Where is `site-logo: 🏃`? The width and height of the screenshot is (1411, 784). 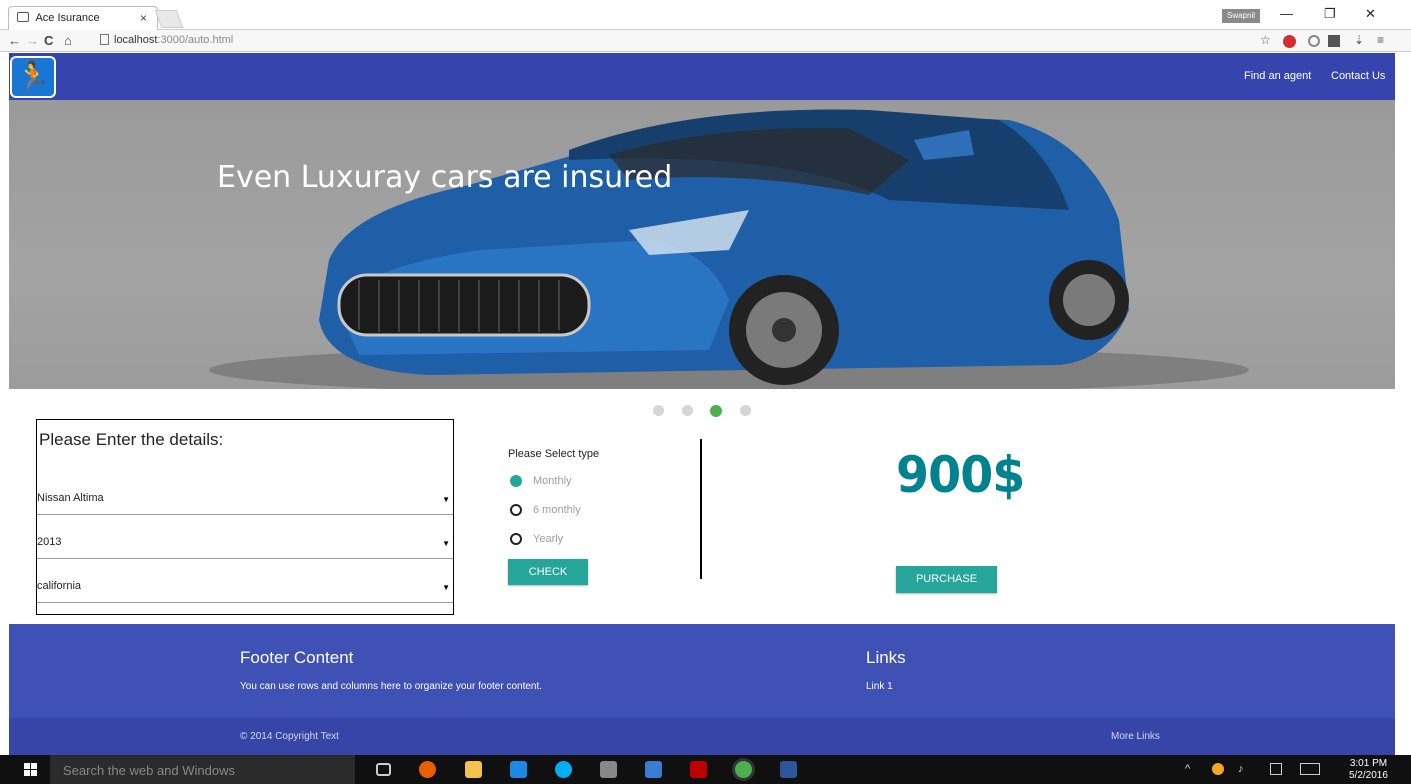
site-logo: 🏃 is located at coordinates (33, 77).